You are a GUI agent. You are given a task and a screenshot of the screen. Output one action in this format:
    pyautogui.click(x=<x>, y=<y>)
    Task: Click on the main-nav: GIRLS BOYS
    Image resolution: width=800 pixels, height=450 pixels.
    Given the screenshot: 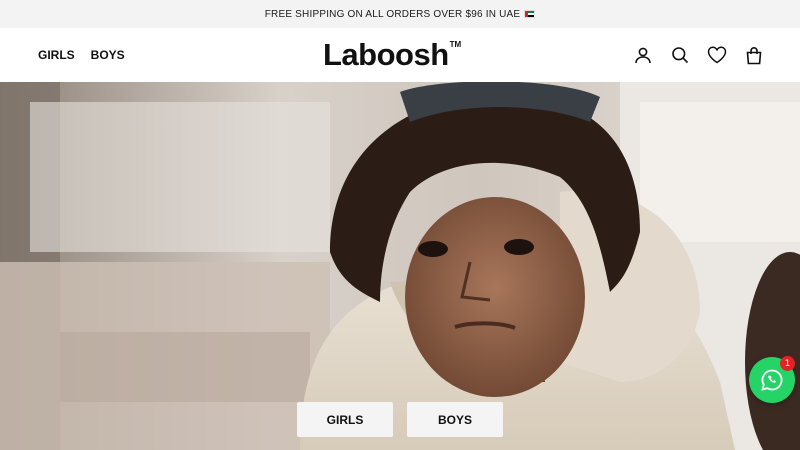 What is the action you would take?
    pyautogui.click(x=81, y=55)
    